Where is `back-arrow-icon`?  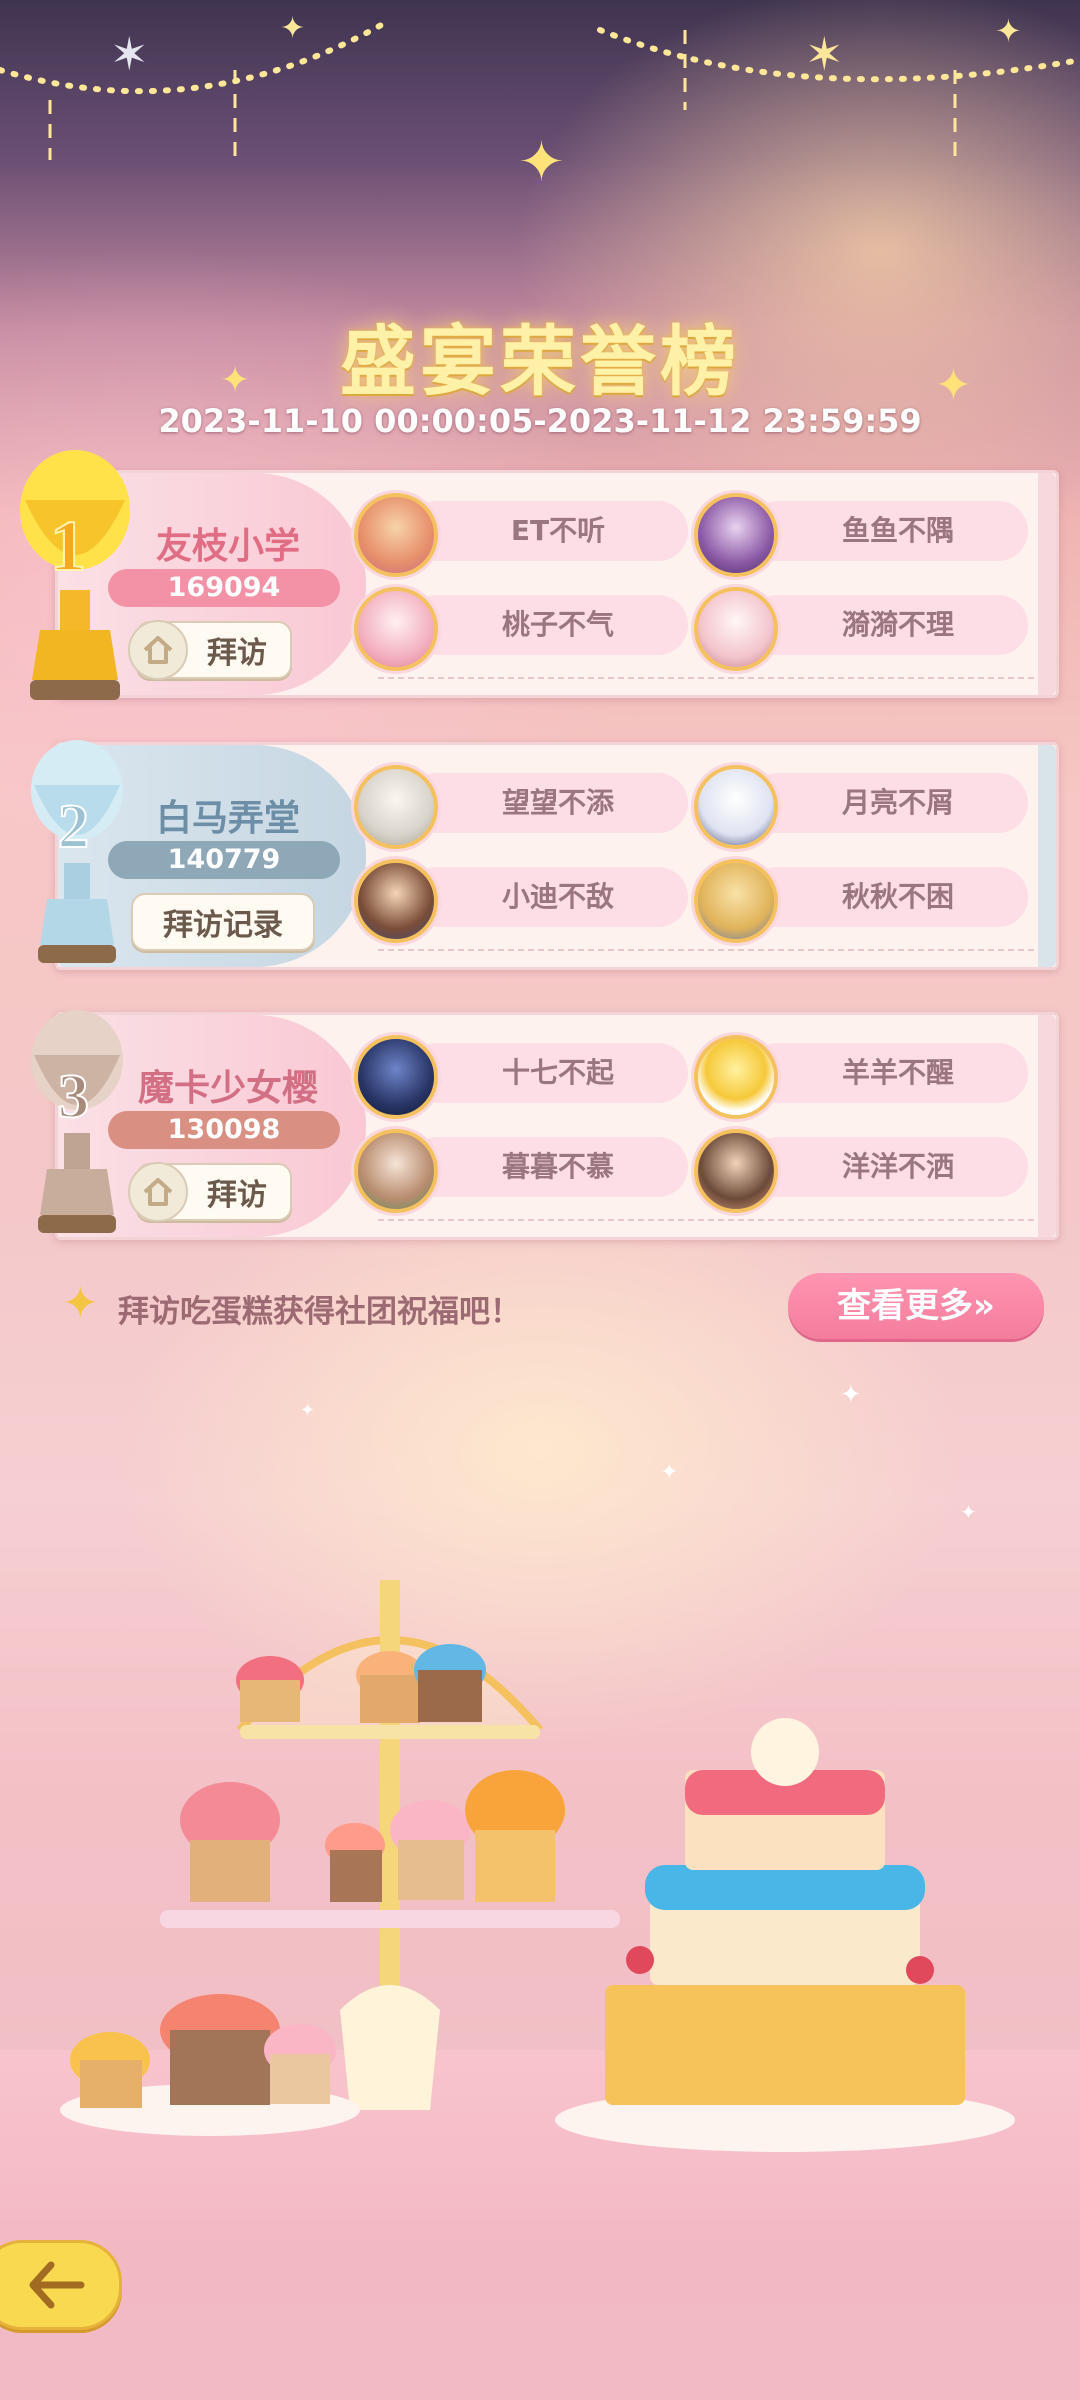 back-arrow-icon is located at coordinates (57, 2285).